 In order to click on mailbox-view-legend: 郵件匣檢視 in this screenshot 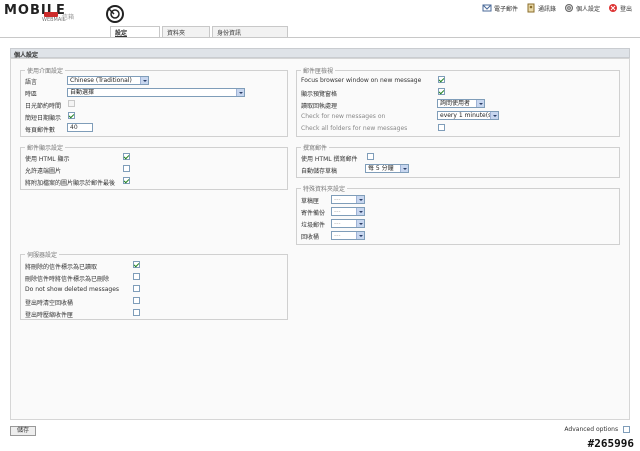, I will do `click(318, 71)`.